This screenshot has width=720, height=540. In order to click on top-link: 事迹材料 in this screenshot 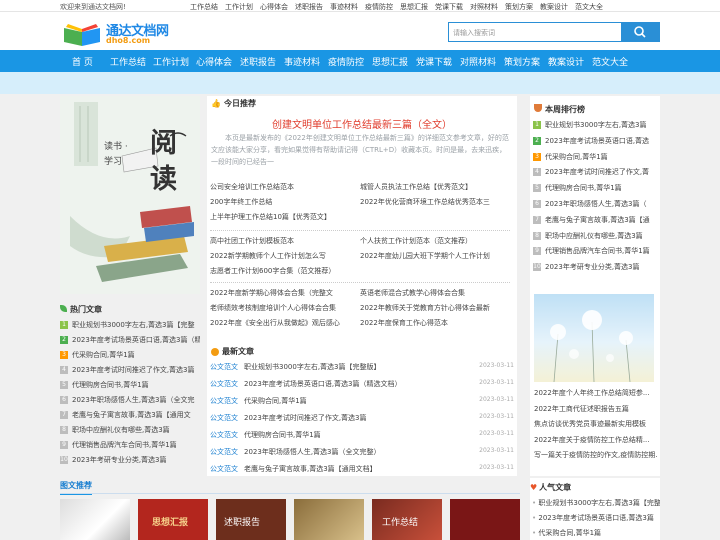, I will do `click(344, 7)`.